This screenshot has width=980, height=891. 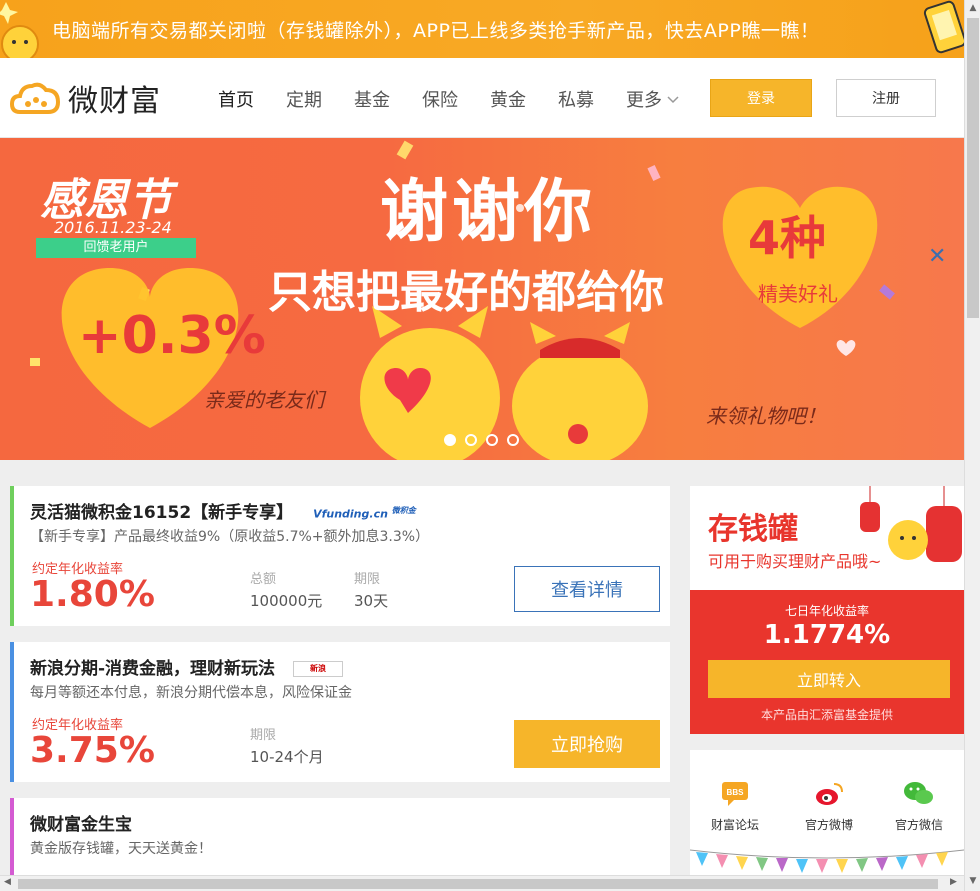 What do you see at coordinates (465, 99) in the screenshot?
I see `main-nav: 首页 定期 基金 保险 黄金 私募 更多` at bounding box center [465, 99].